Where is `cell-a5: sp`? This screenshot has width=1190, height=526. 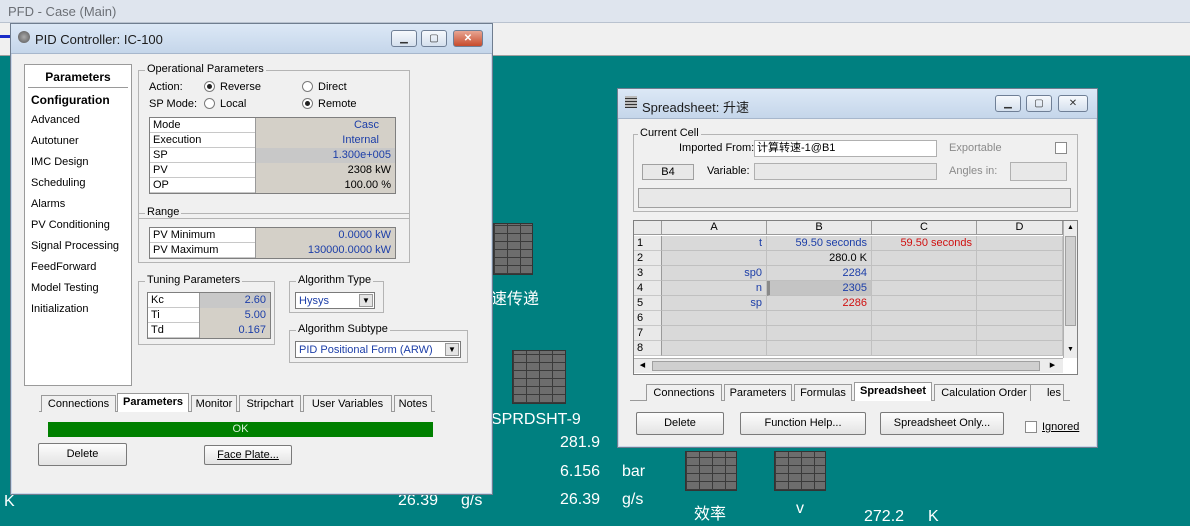 cell-a5: sp is located at coordinates (714, 303).